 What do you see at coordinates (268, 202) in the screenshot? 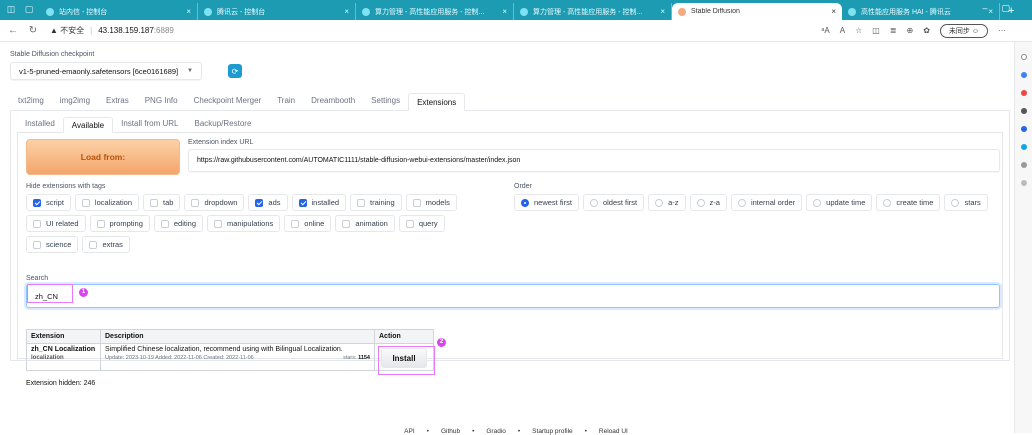
I see `tag-checkbox-ads: ads` at bounding box center [268, 202].